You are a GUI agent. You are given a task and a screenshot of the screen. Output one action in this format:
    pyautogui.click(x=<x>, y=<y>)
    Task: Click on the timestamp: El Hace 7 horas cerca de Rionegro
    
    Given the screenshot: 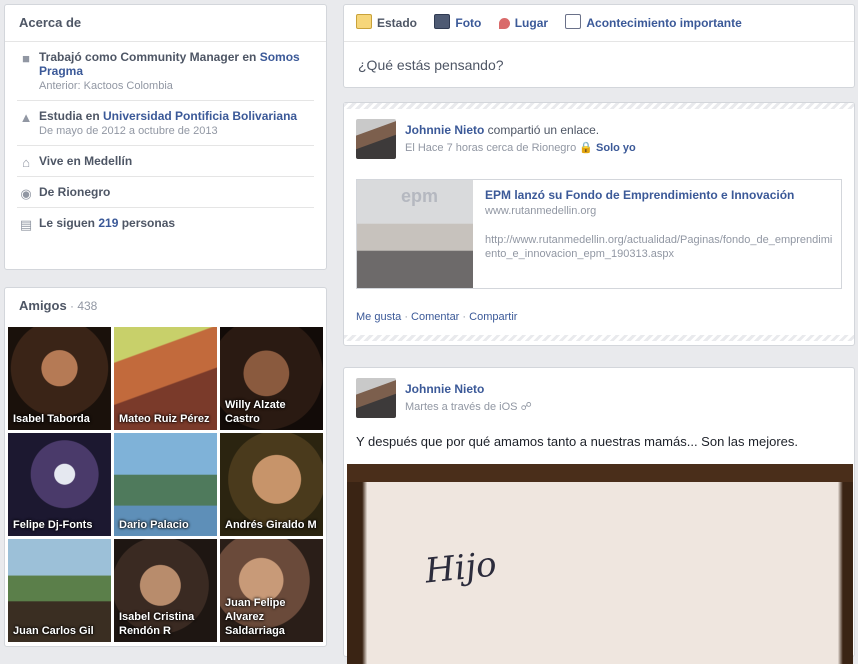 What is the action you would take?
    pyautogui.click(x=490, y=148)
    